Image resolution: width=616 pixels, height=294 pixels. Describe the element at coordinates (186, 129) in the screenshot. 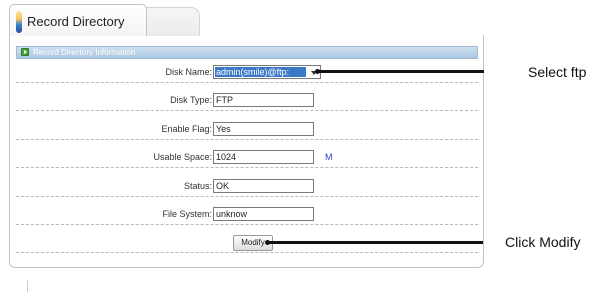

I see `enable-flag-label: Enable Flag:` at that location.